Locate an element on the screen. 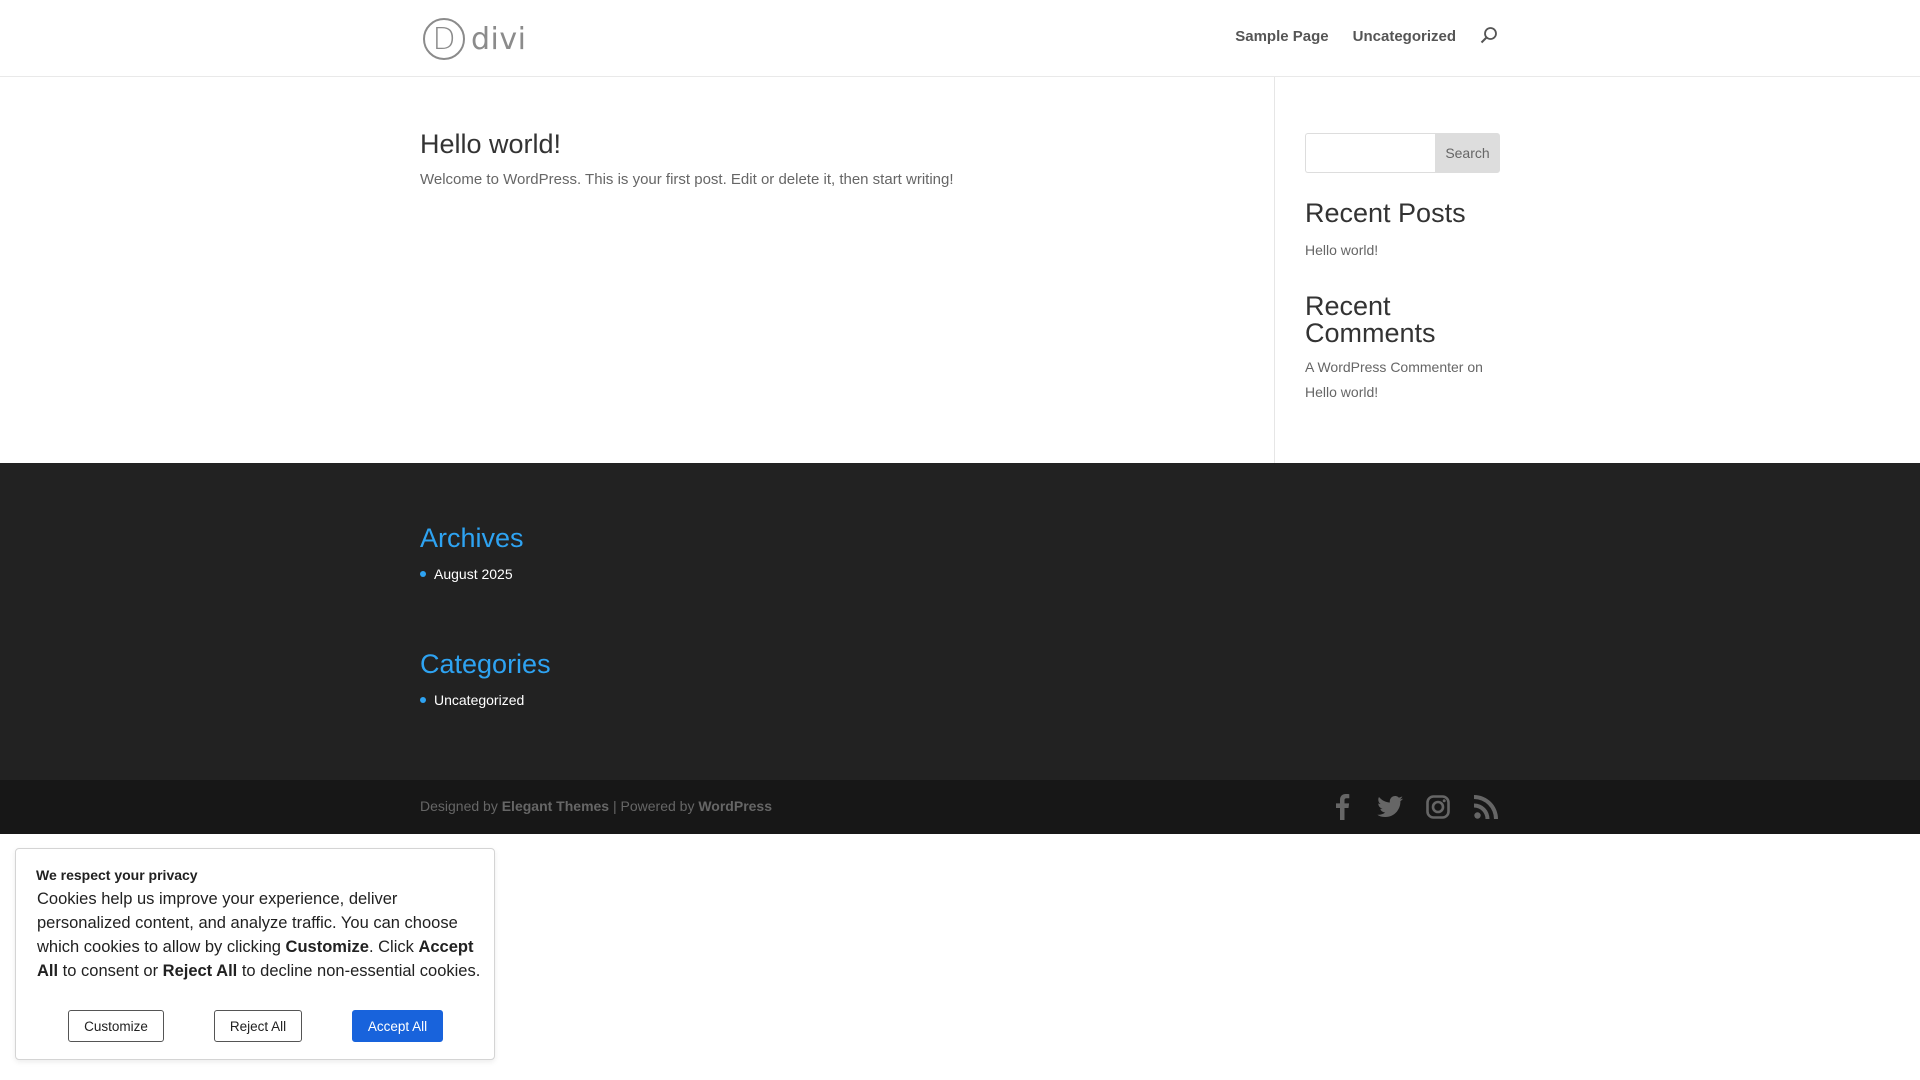 The height and width of the screenshot is (1080, 1920). nav-uncategorized: Uncategorized is located at coordinates (1404, 36).